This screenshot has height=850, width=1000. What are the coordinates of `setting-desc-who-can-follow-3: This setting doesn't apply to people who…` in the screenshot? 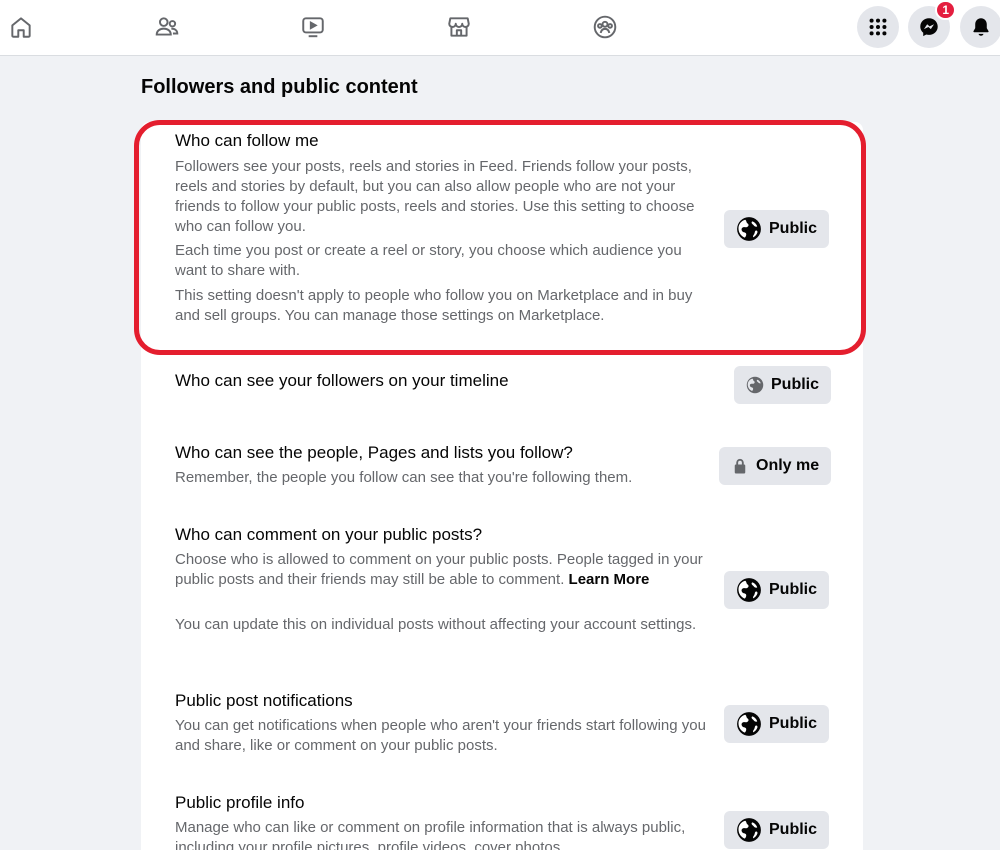 It's located at (434, 305).